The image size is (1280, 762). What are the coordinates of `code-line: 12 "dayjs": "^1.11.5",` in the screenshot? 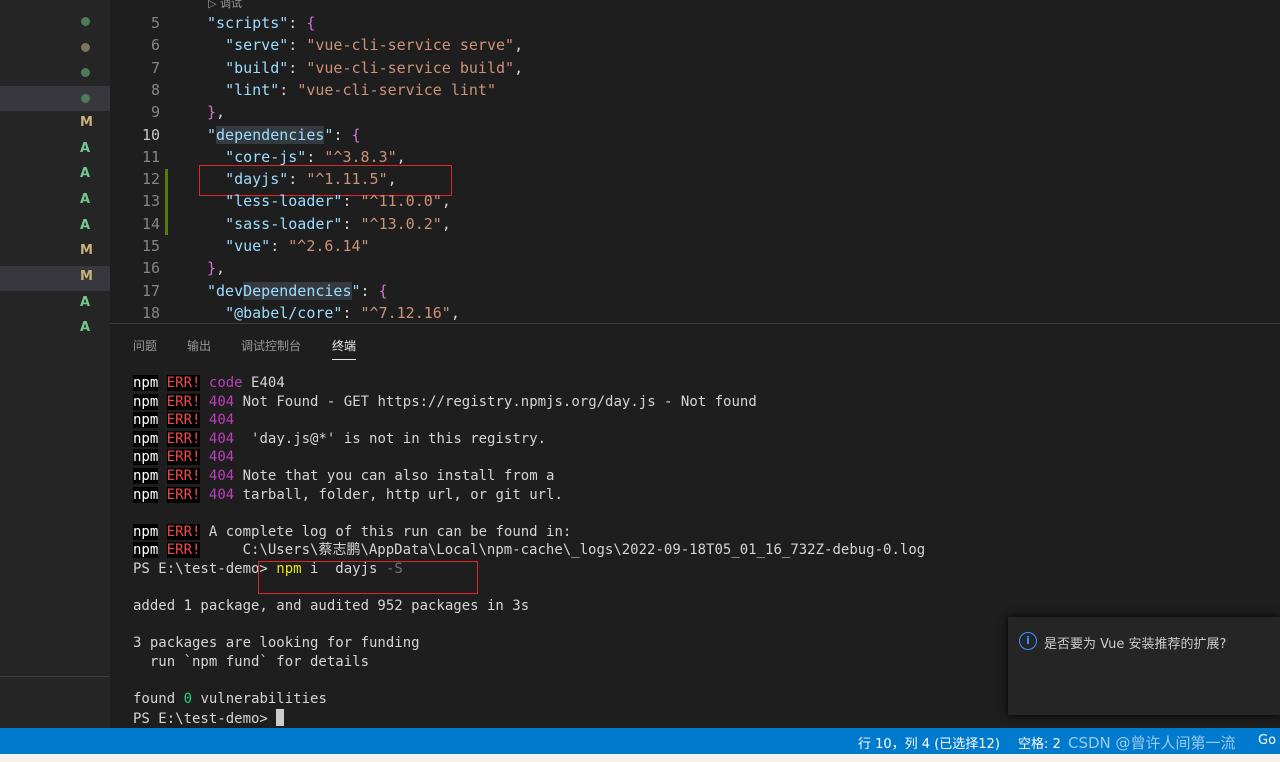 It's located at (695, 179).